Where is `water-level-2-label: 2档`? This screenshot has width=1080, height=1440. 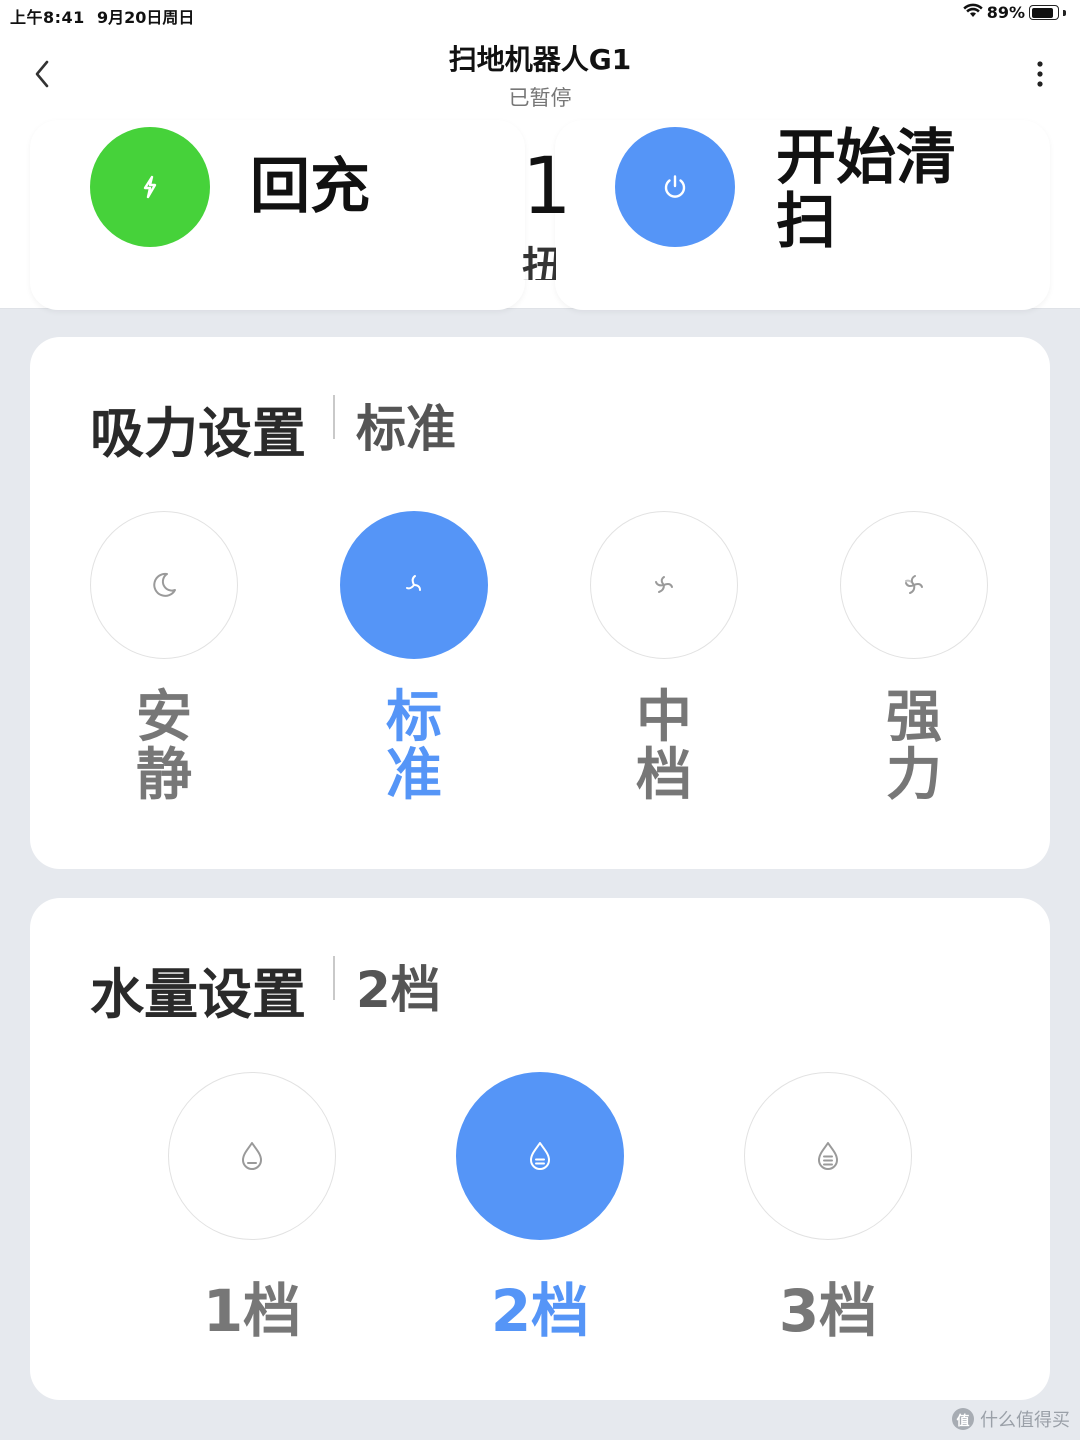
water-level-2-label: 2档 is located at coordinates (540, 1311).